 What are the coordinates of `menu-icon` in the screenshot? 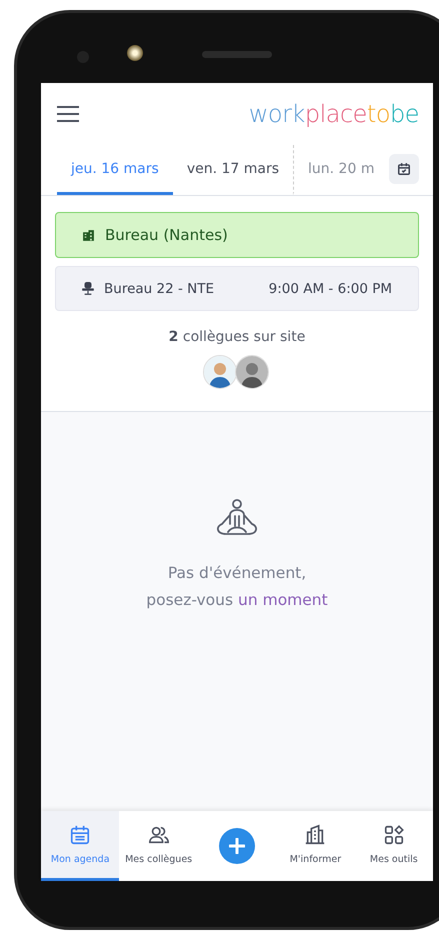 It's located at (68, 114).